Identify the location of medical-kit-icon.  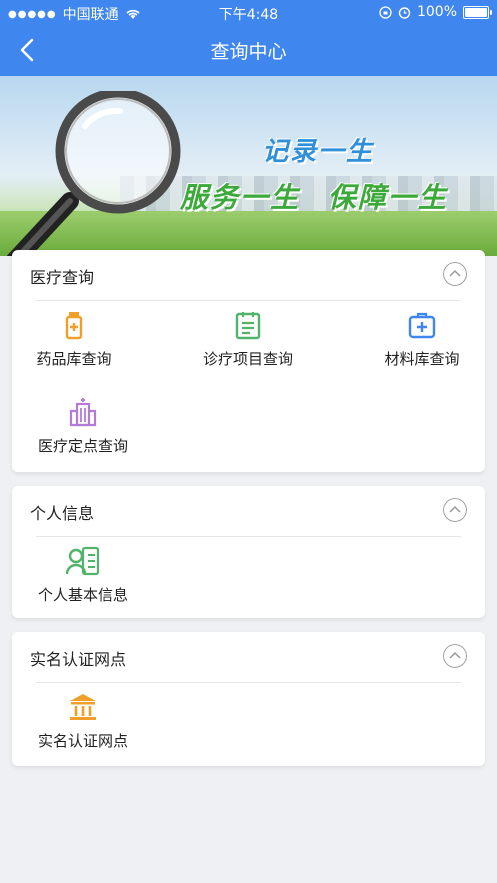
(422, 325).